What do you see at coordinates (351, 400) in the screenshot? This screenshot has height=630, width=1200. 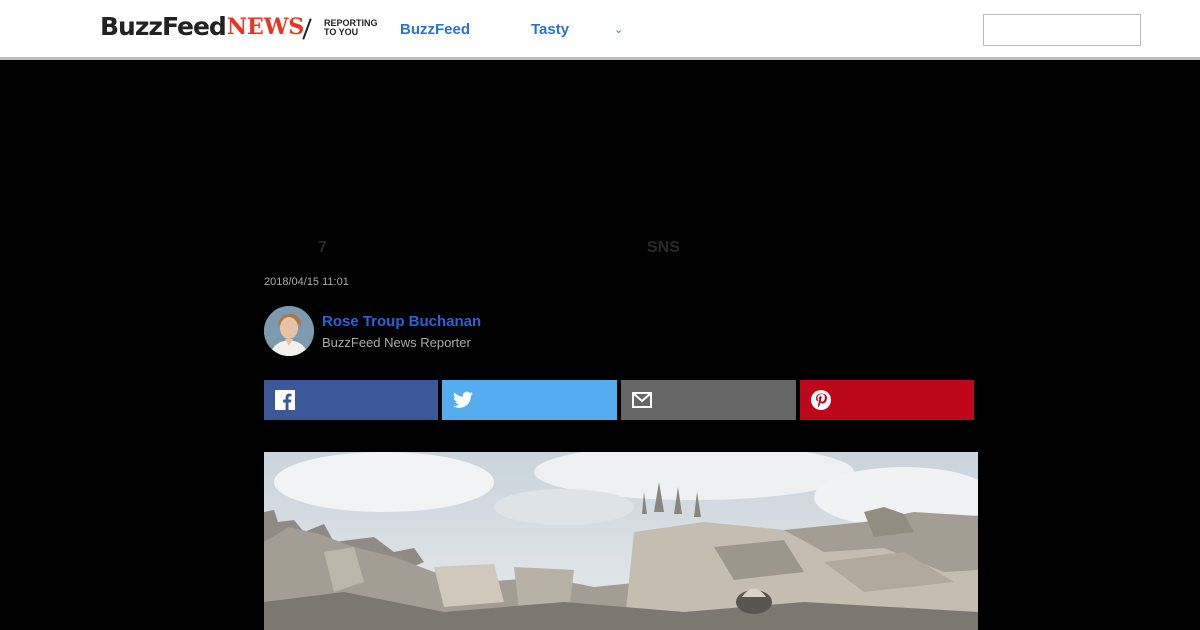 I see `share-facebook-button` at bounding box center [351, 400].